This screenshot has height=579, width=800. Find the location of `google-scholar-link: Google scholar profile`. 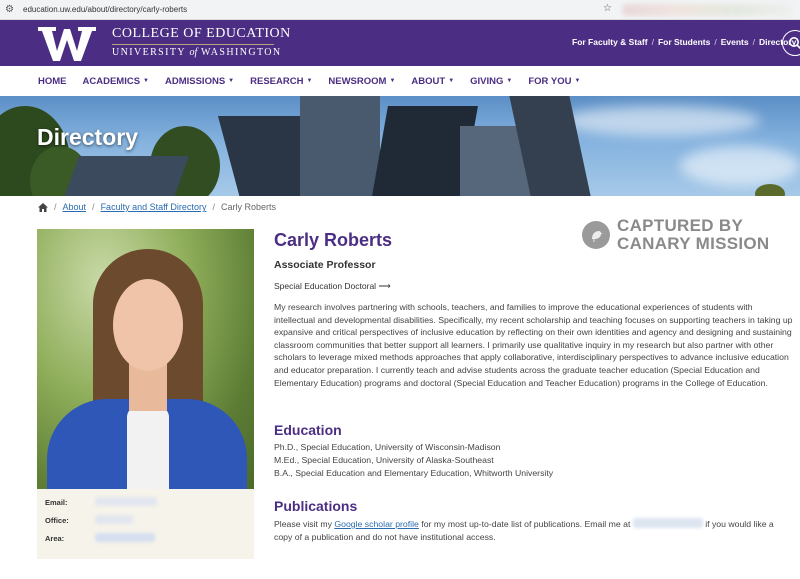

google-scholar-link: Google scholar profile is located at coordinates (376, 524).